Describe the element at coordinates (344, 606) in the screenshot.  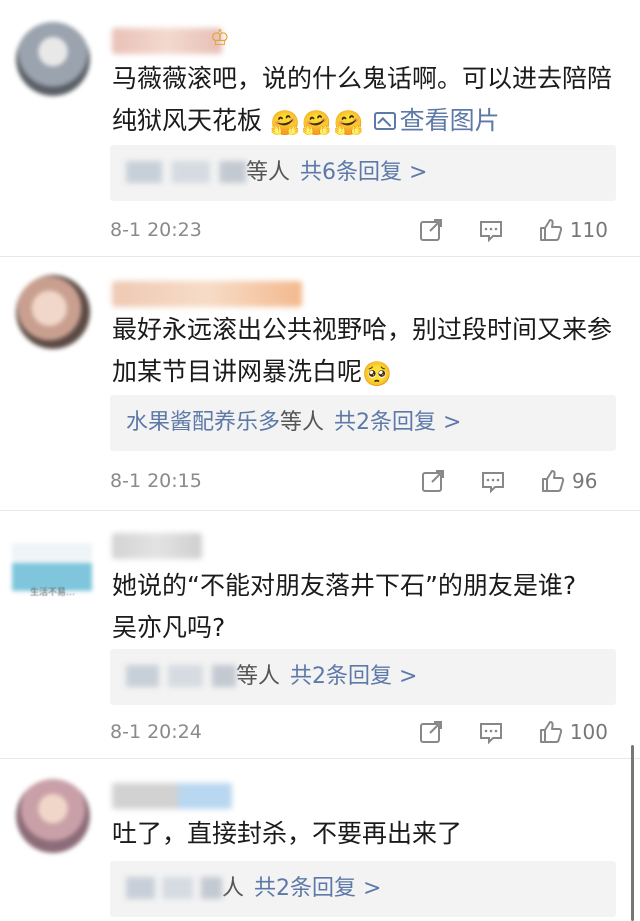
I see `comment-text: 她说的“不能对朋友落井下石”的朋友是谁? 吴亦凡吗?` at that location.